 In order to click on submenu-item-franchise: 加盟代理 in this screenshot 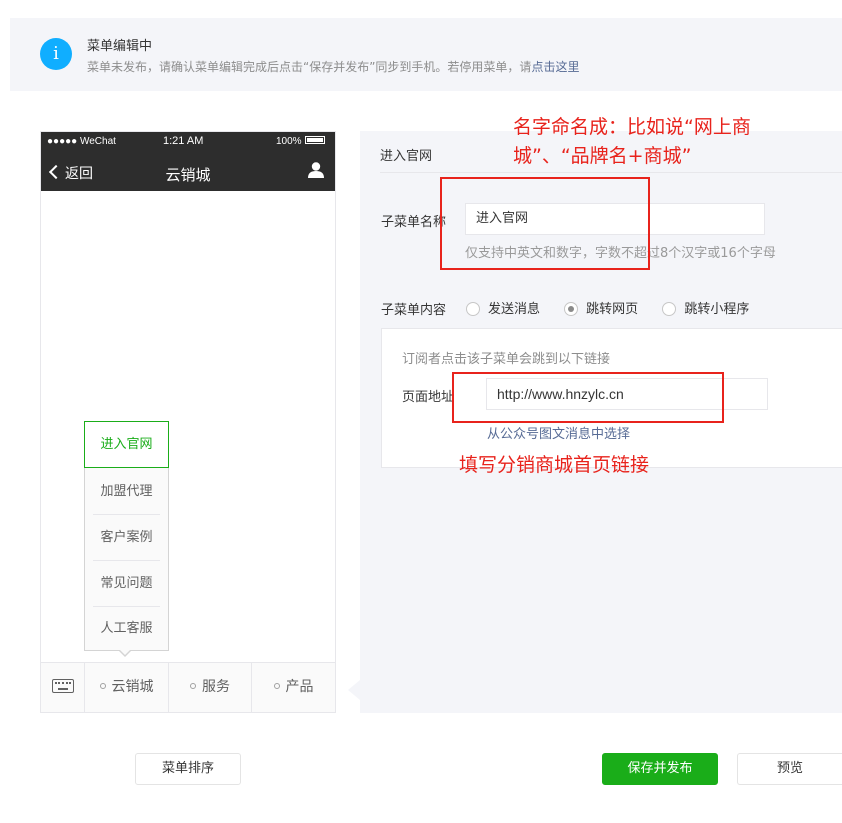, I will do `click(126, 492)`.